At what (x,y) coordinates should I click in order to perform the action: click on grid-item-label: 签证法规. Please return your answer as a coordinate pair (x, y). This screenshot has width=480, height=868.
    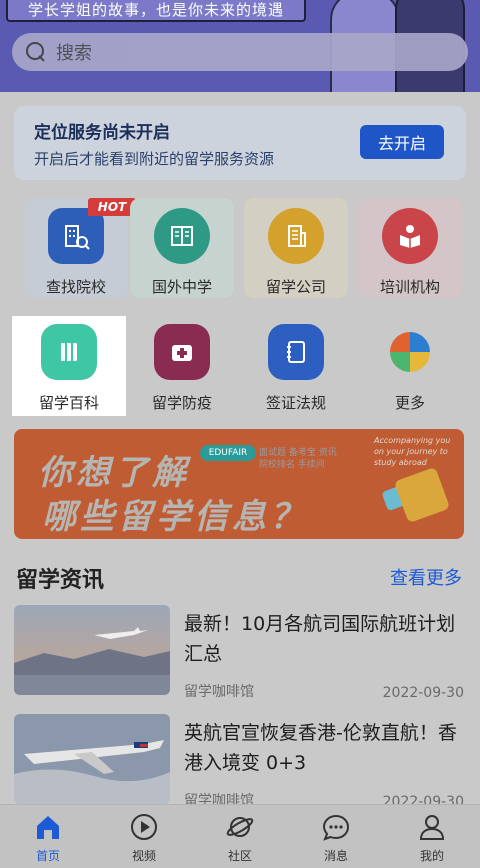
    Looking at the image, I should click on (295, 403).